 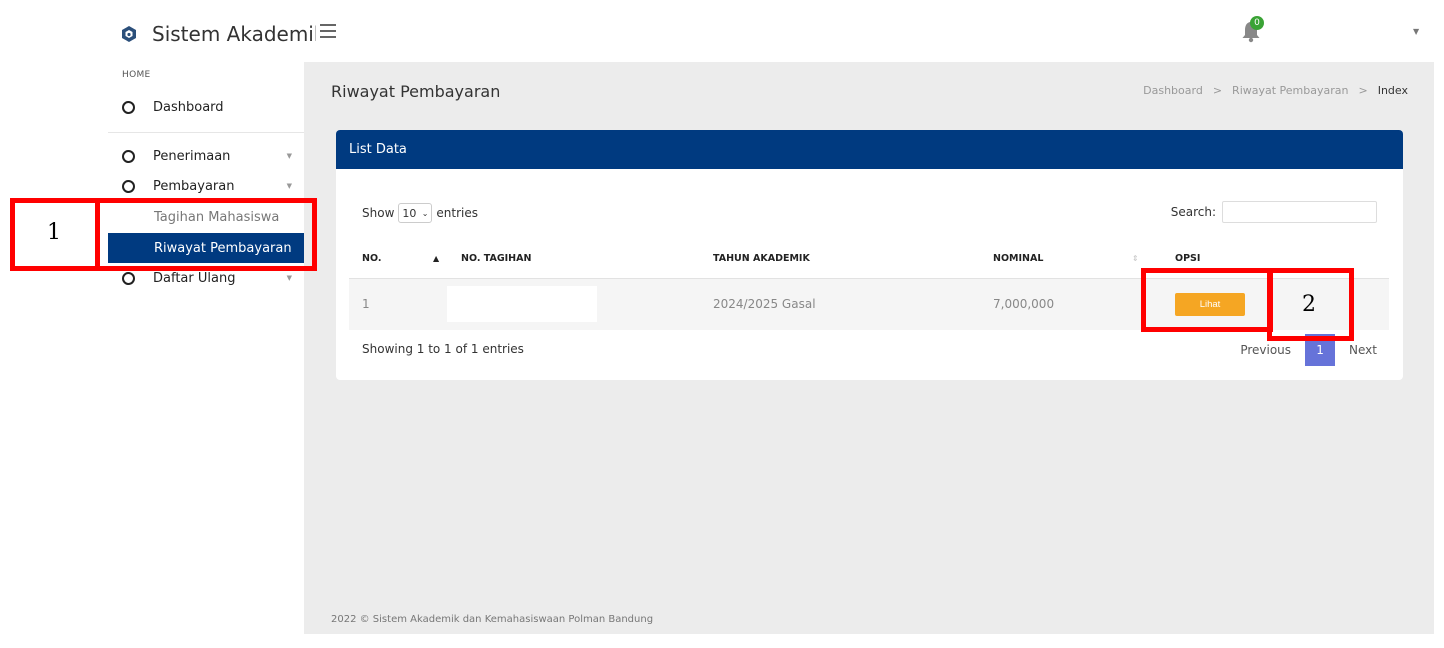 I want to click on notification-bell: 0, so click(x=1252, y=30).